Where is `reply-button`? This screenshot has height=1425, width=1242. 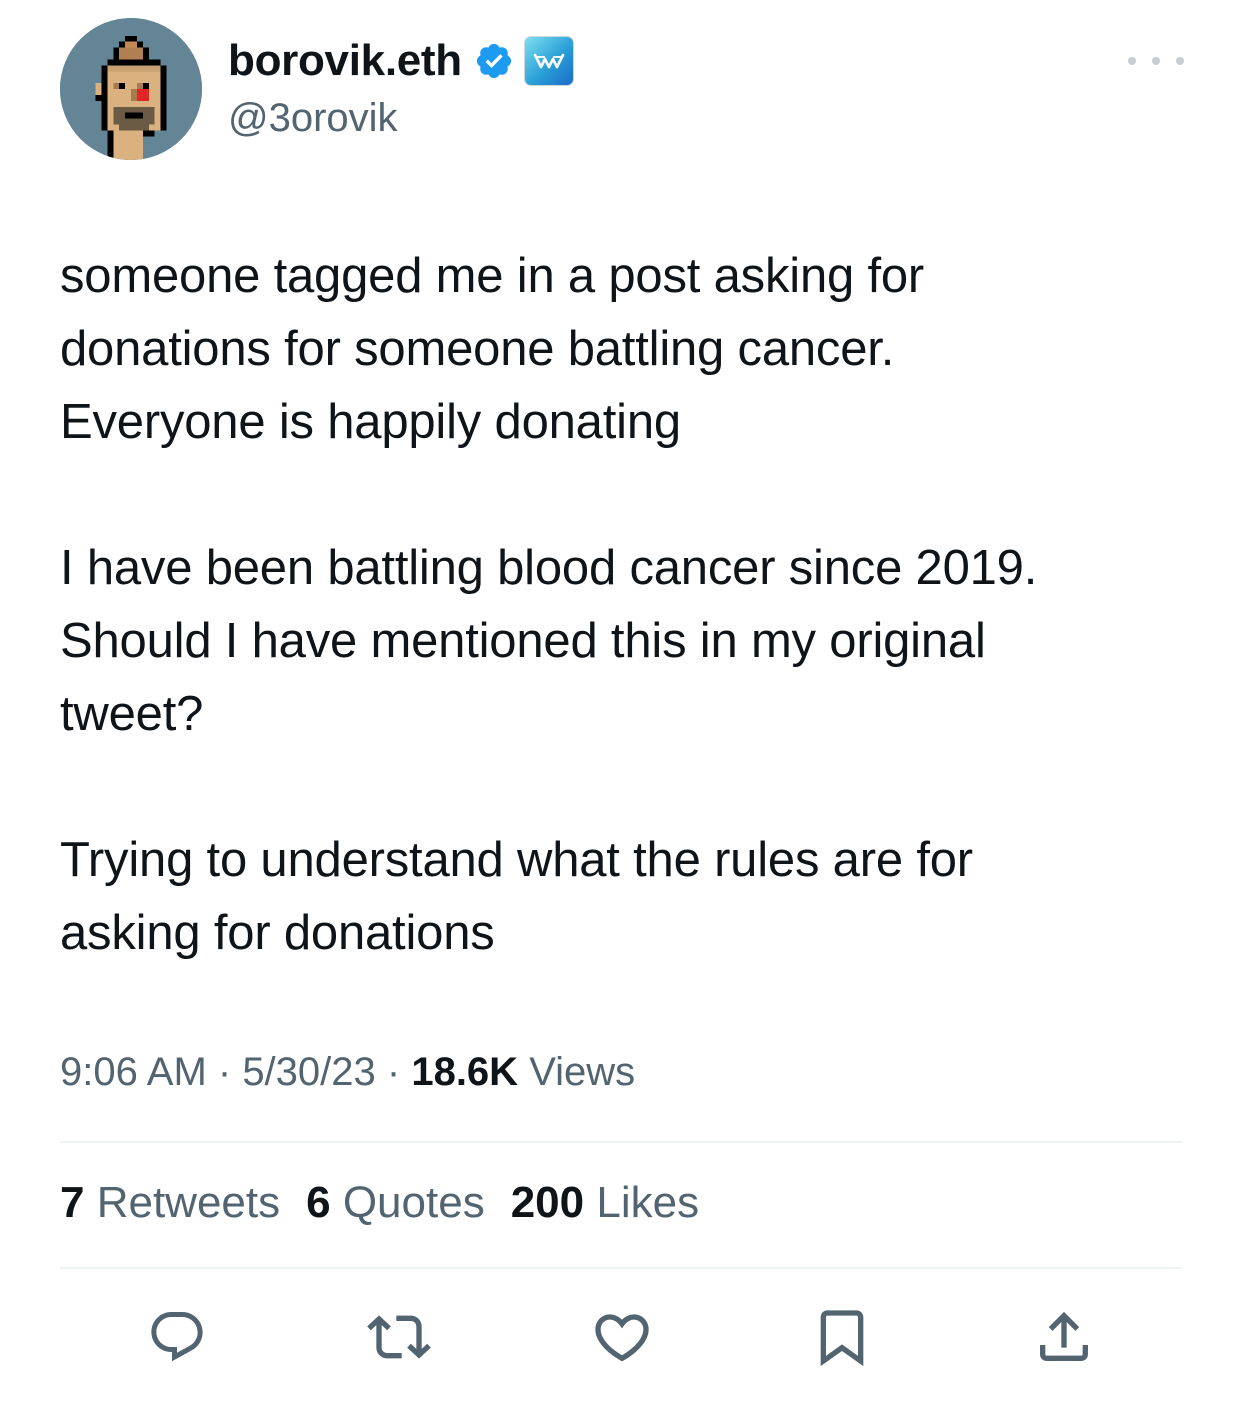 reply-button is located at coordinates (177, 1337).